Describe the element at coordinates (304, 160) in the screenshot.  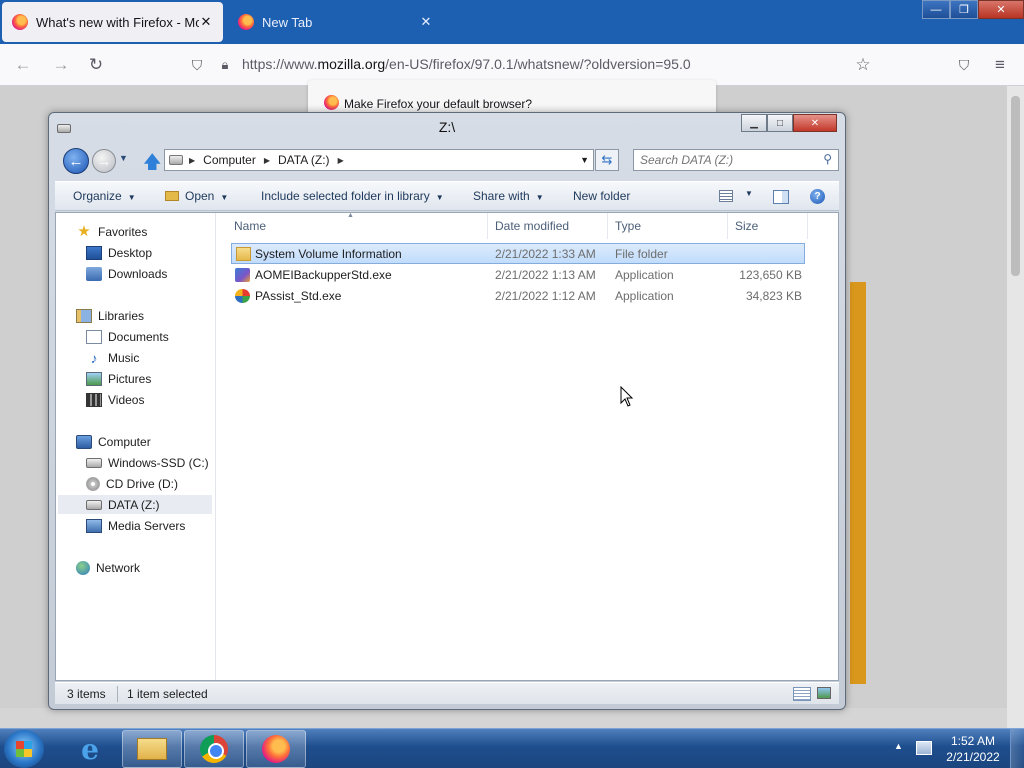
I see `breadcrumb-data-z: DATA (Z:)` at that location.